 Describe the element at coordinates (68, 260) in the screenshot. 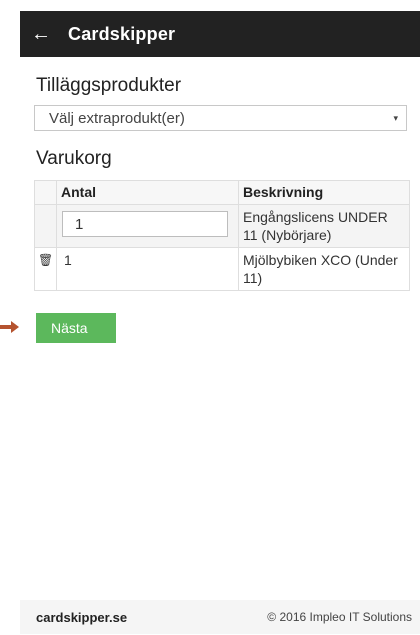

I see `quantity-value: 1` at that location.